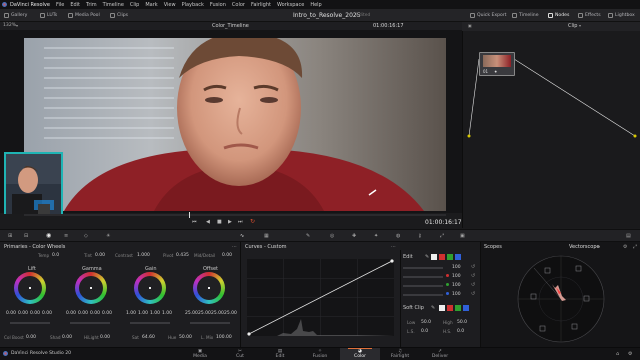 The image size is (640, 360). Describe the element at coordinates (320, 297) in the screenshot. I see `curve-graph` at that location.